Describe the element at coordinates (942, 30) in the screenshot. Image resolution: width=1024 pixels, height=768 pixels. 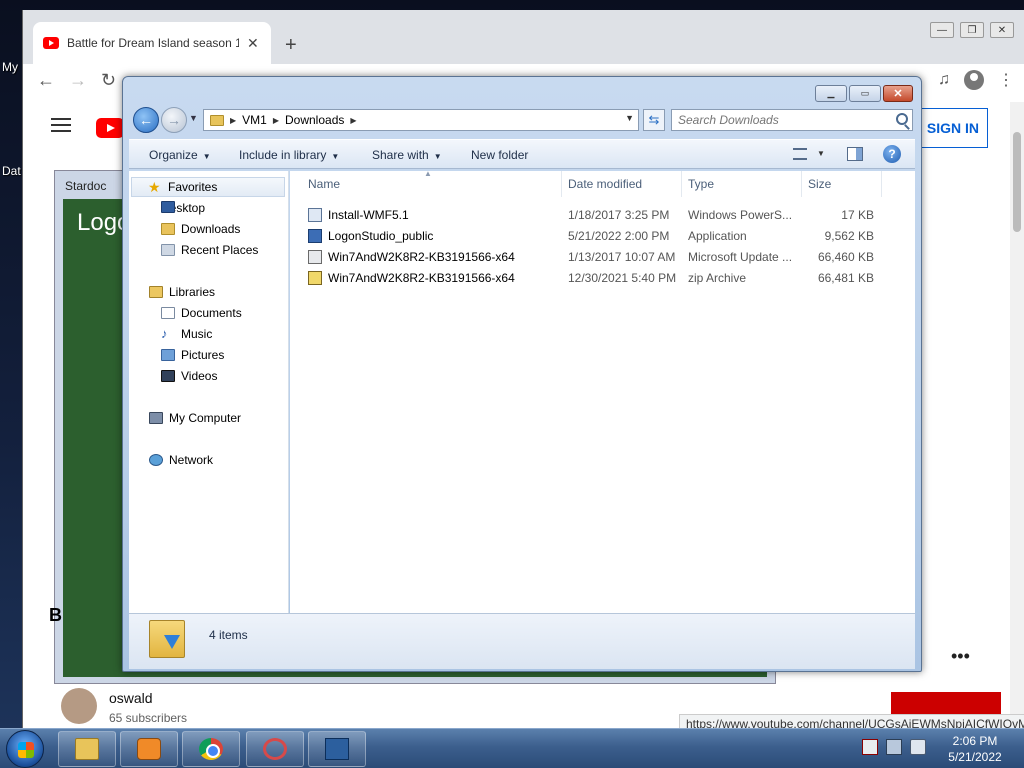
I see `minimize-icon: —` at that location.